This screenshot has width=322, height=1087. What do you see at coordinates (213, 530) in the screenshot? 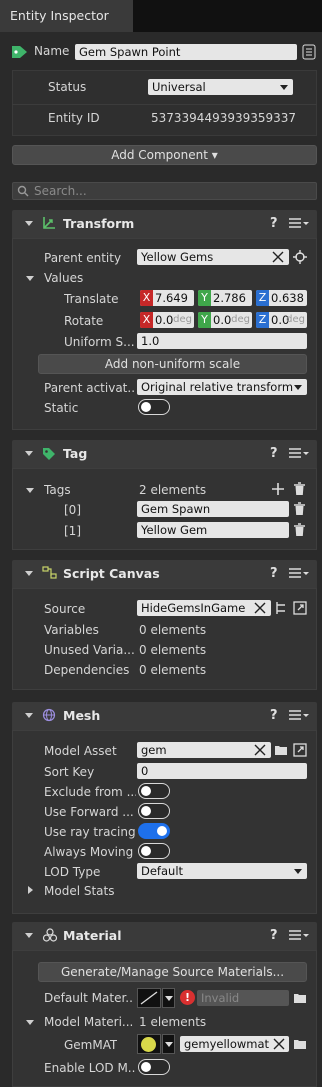
I see `tag-field: Yellow Gem` at bounding box center [213, 530].